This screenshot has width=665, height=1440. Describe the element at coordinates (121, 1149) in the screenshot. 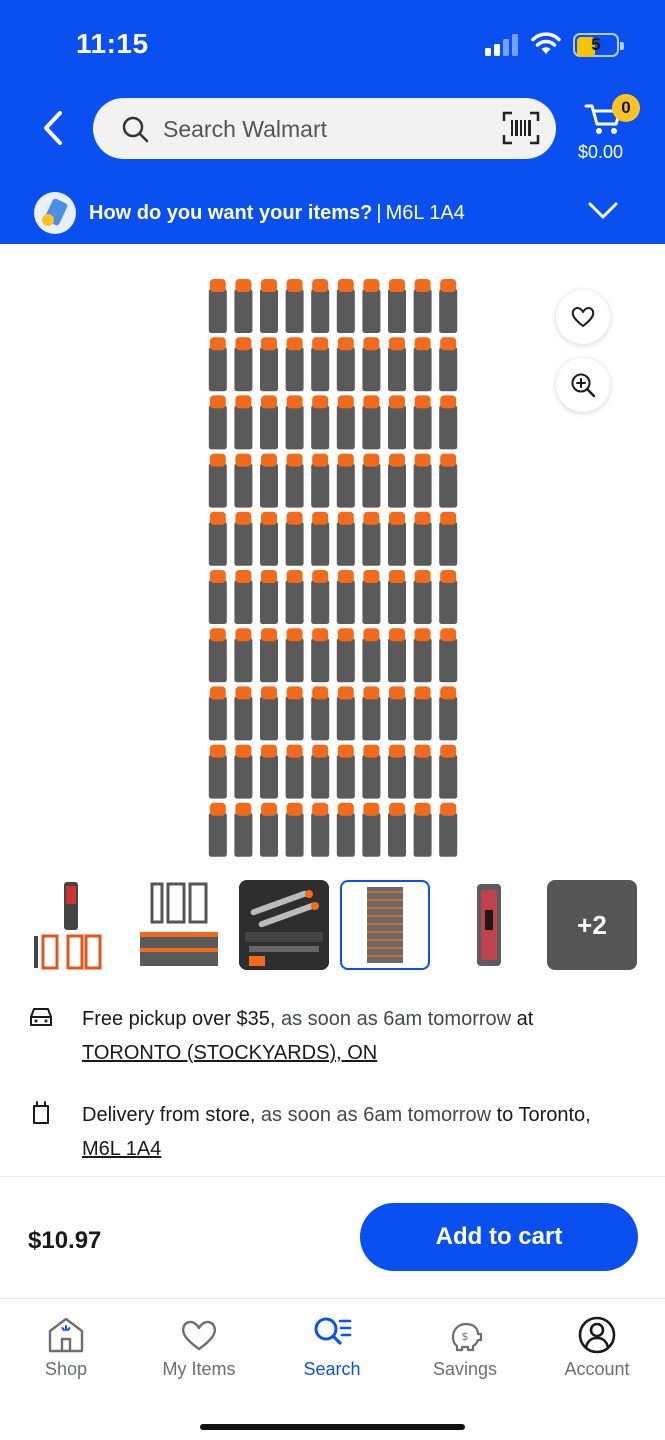

I see `delivery-postal-link: M6L 1A4` at that location.